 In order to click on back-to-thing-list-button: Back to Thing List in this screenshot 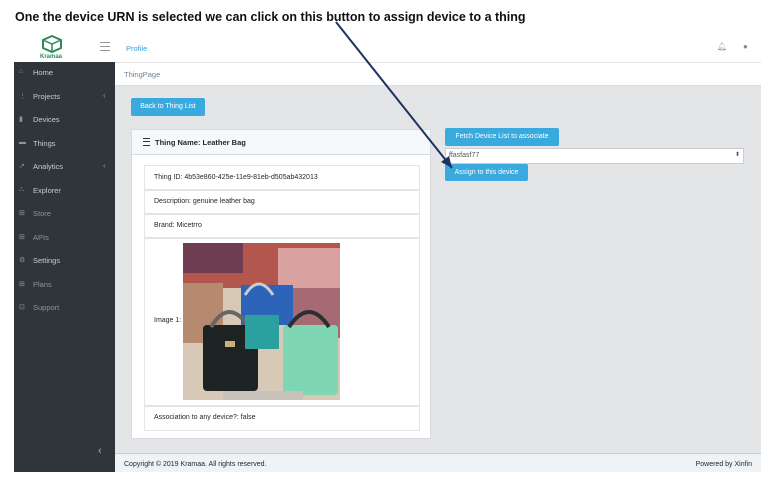, I will do `click(168, 107)`.